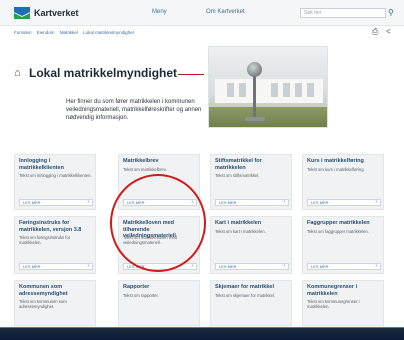 The width and height of the screenshot is (404, 340). What do you see at coordinates (56, 290) in the screenshot?
I see `card-title: Kommunen som adressemyndighet` at bounding box center [56, 290].